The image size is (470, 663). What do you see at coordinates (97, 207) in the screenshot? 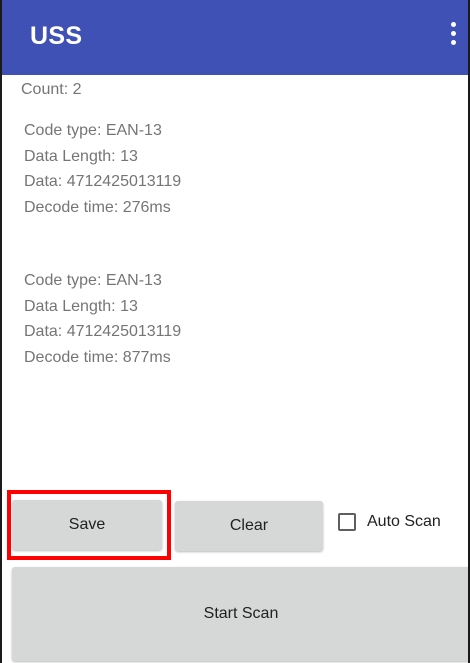
I see `decode-time: Decode time: 276ms` at bounding box center [97, 207].